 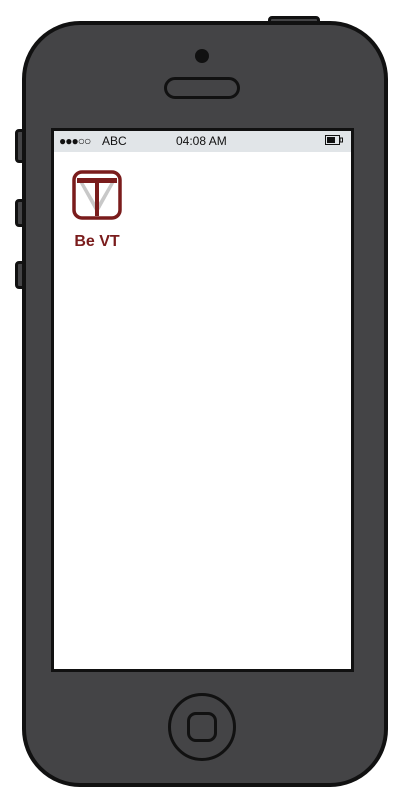 I want to click on front-camera-icon, so click(x=202, y=56).